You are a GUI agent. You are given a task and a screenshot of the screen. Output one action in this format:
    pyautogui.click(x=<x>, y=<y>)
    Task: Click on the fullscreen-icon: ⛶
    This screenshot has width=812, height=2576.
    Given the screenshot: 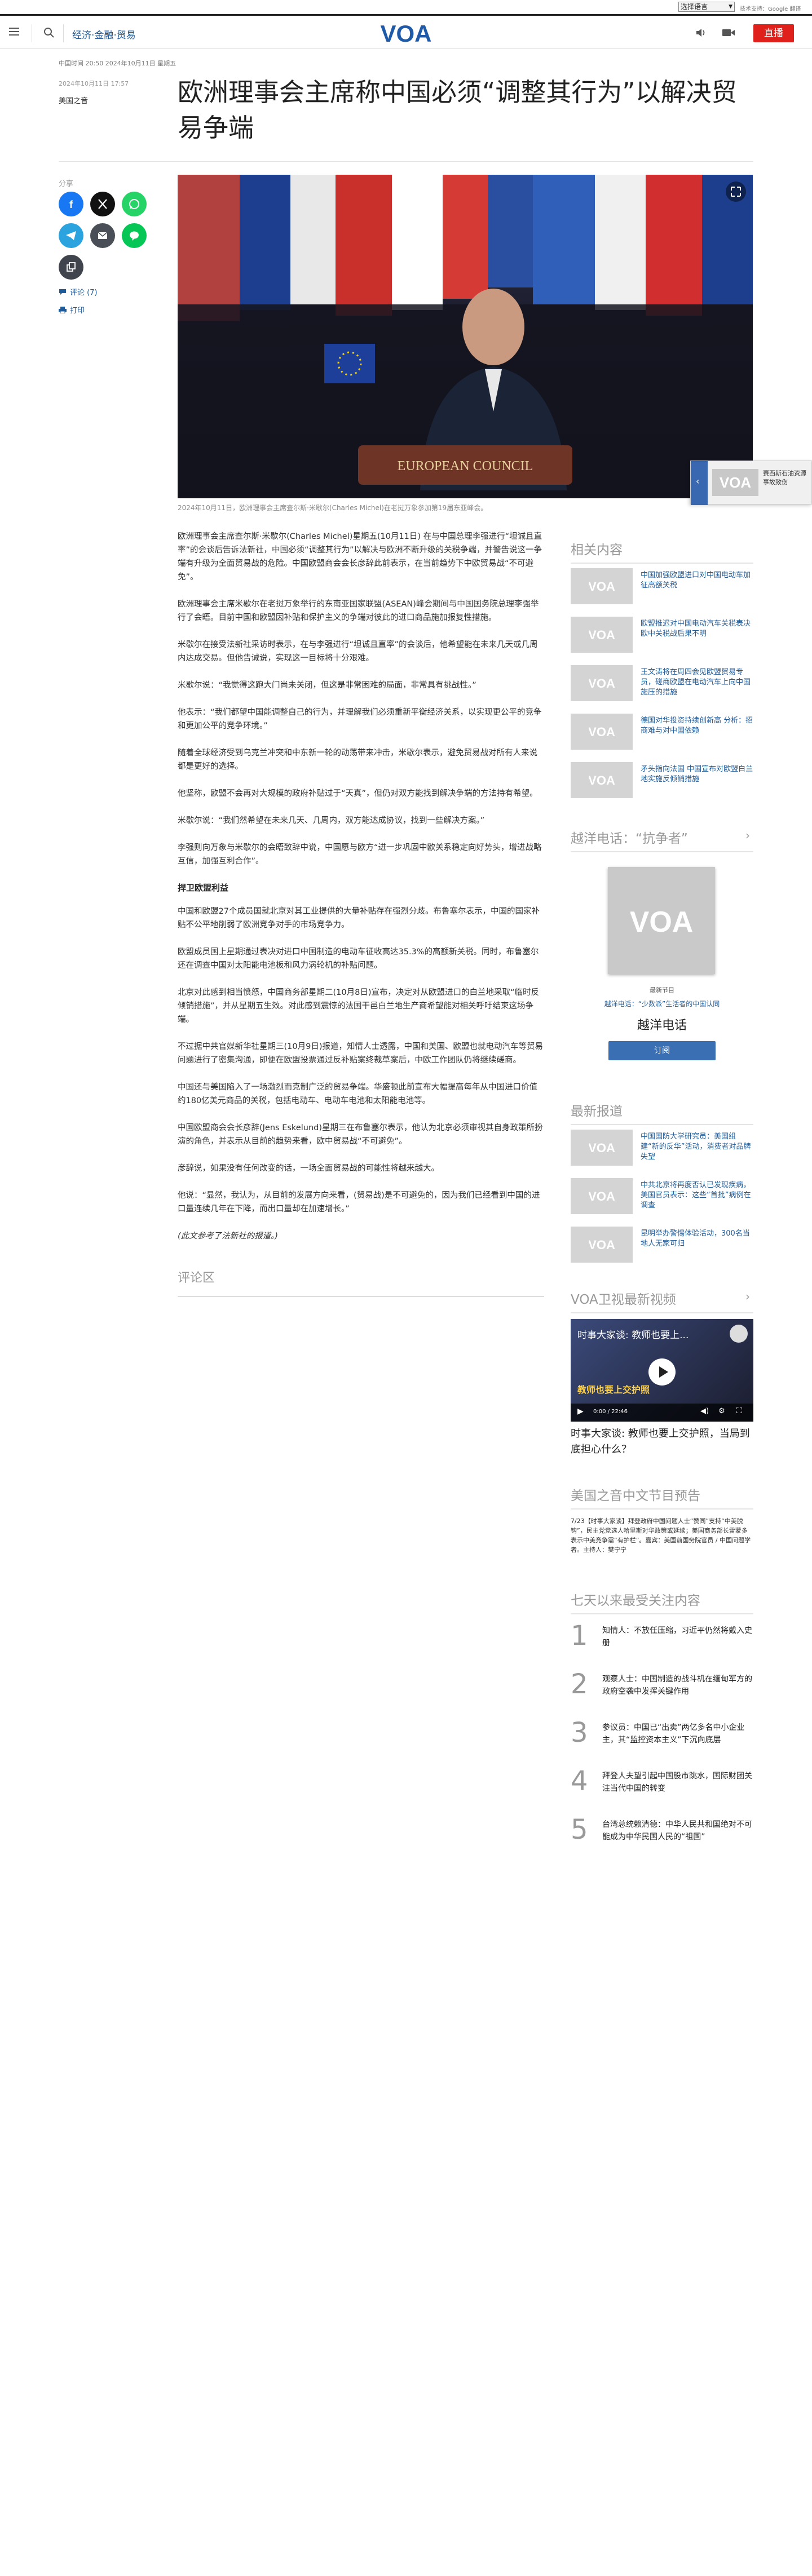 What is the action you would take?
    pyautogui.click(x=739, y=1410)
    